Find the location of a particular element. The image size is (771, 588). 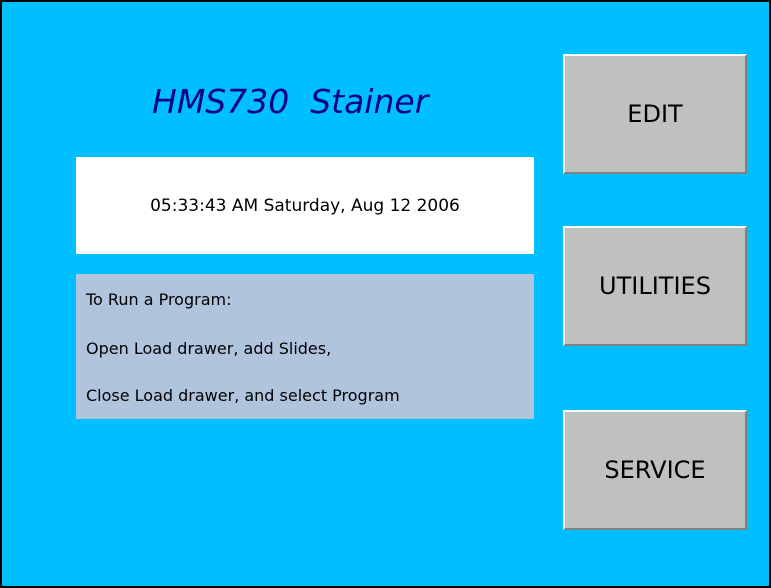

service-button: SERVICE is located at coordinates (655, 470).